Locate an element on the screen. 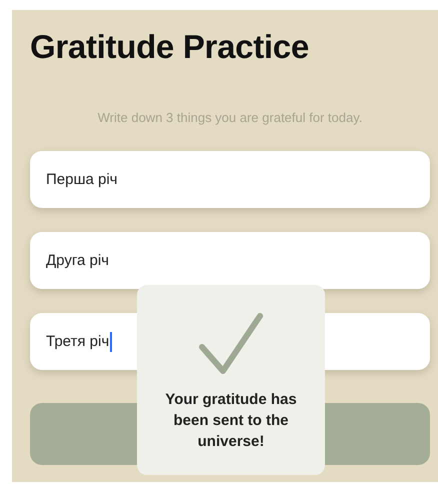 The width and height of the screenshot is (438, 492). page-title: Gratitude Practice is located at coordinates (170, 47).